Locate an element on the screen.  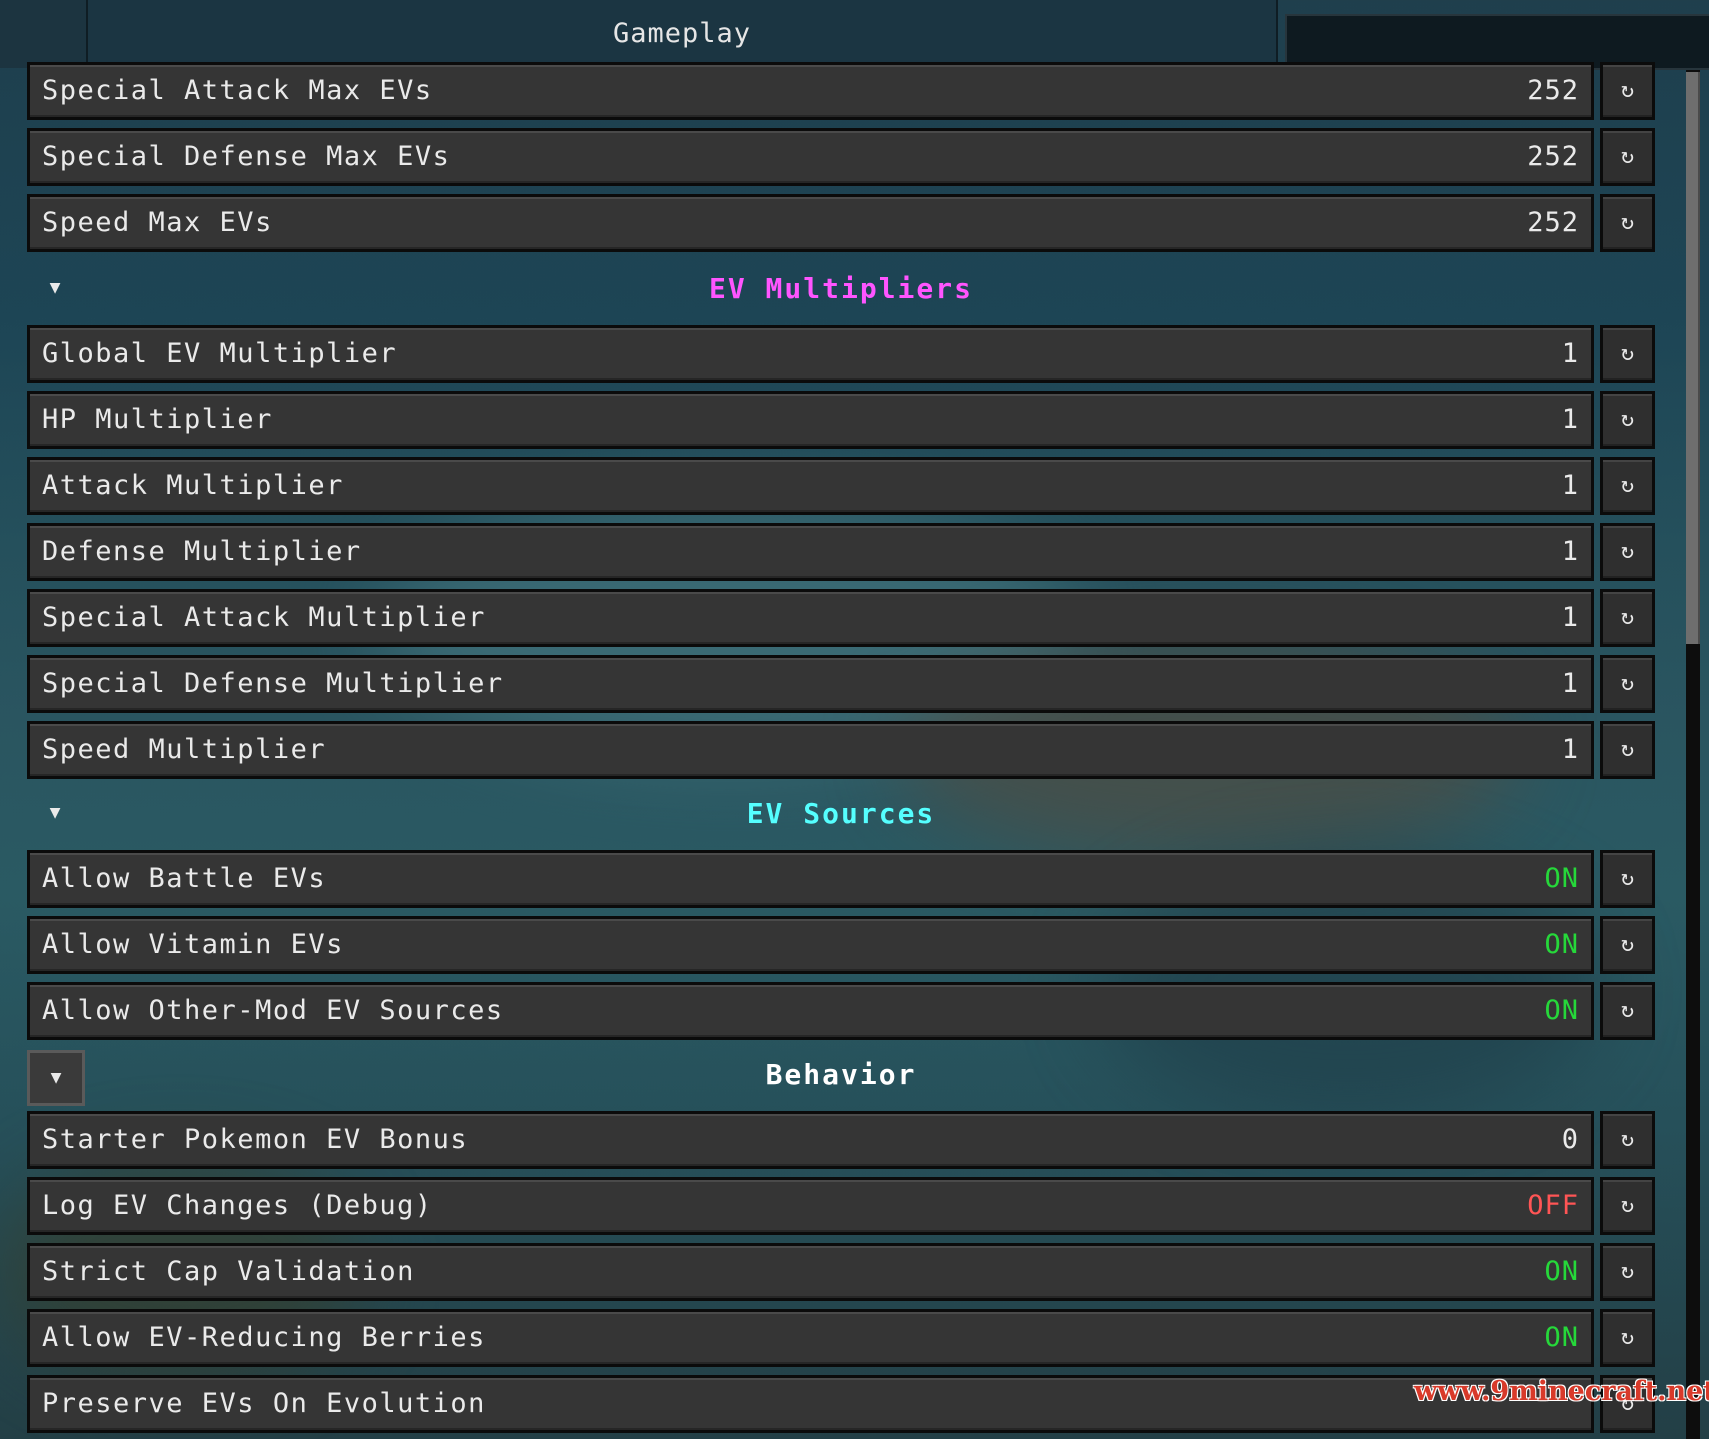
setting-label: Preserve EVs On Evolution is located at coordinates (264, 1403).